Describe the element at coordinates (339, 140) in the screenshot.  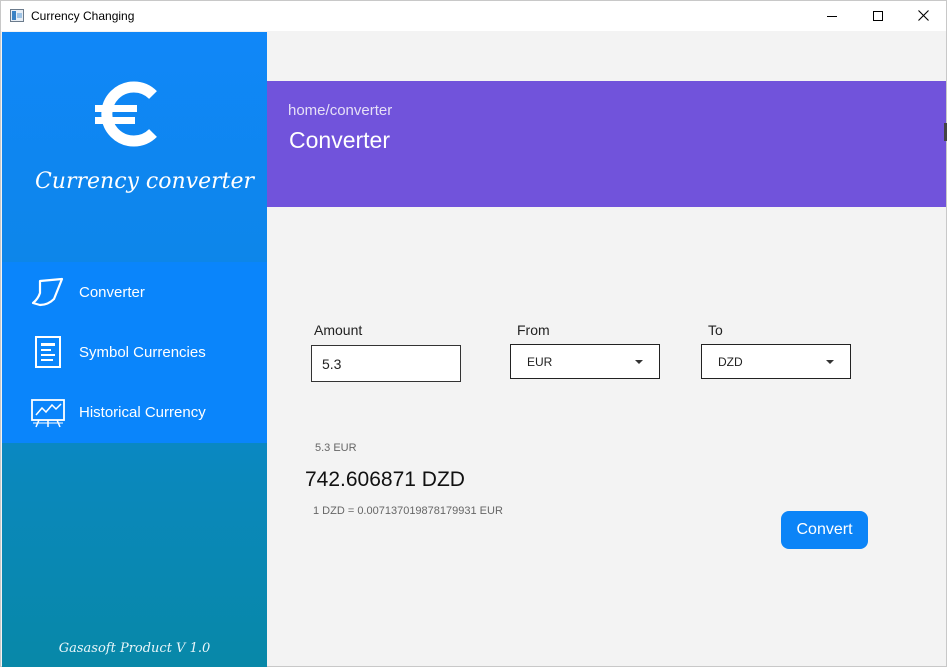
I see `page-title: Converter` at that location.